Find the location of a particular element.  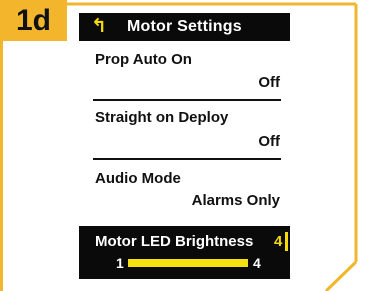

setting-label: Audio Mode is located at coordinates (138, 178).